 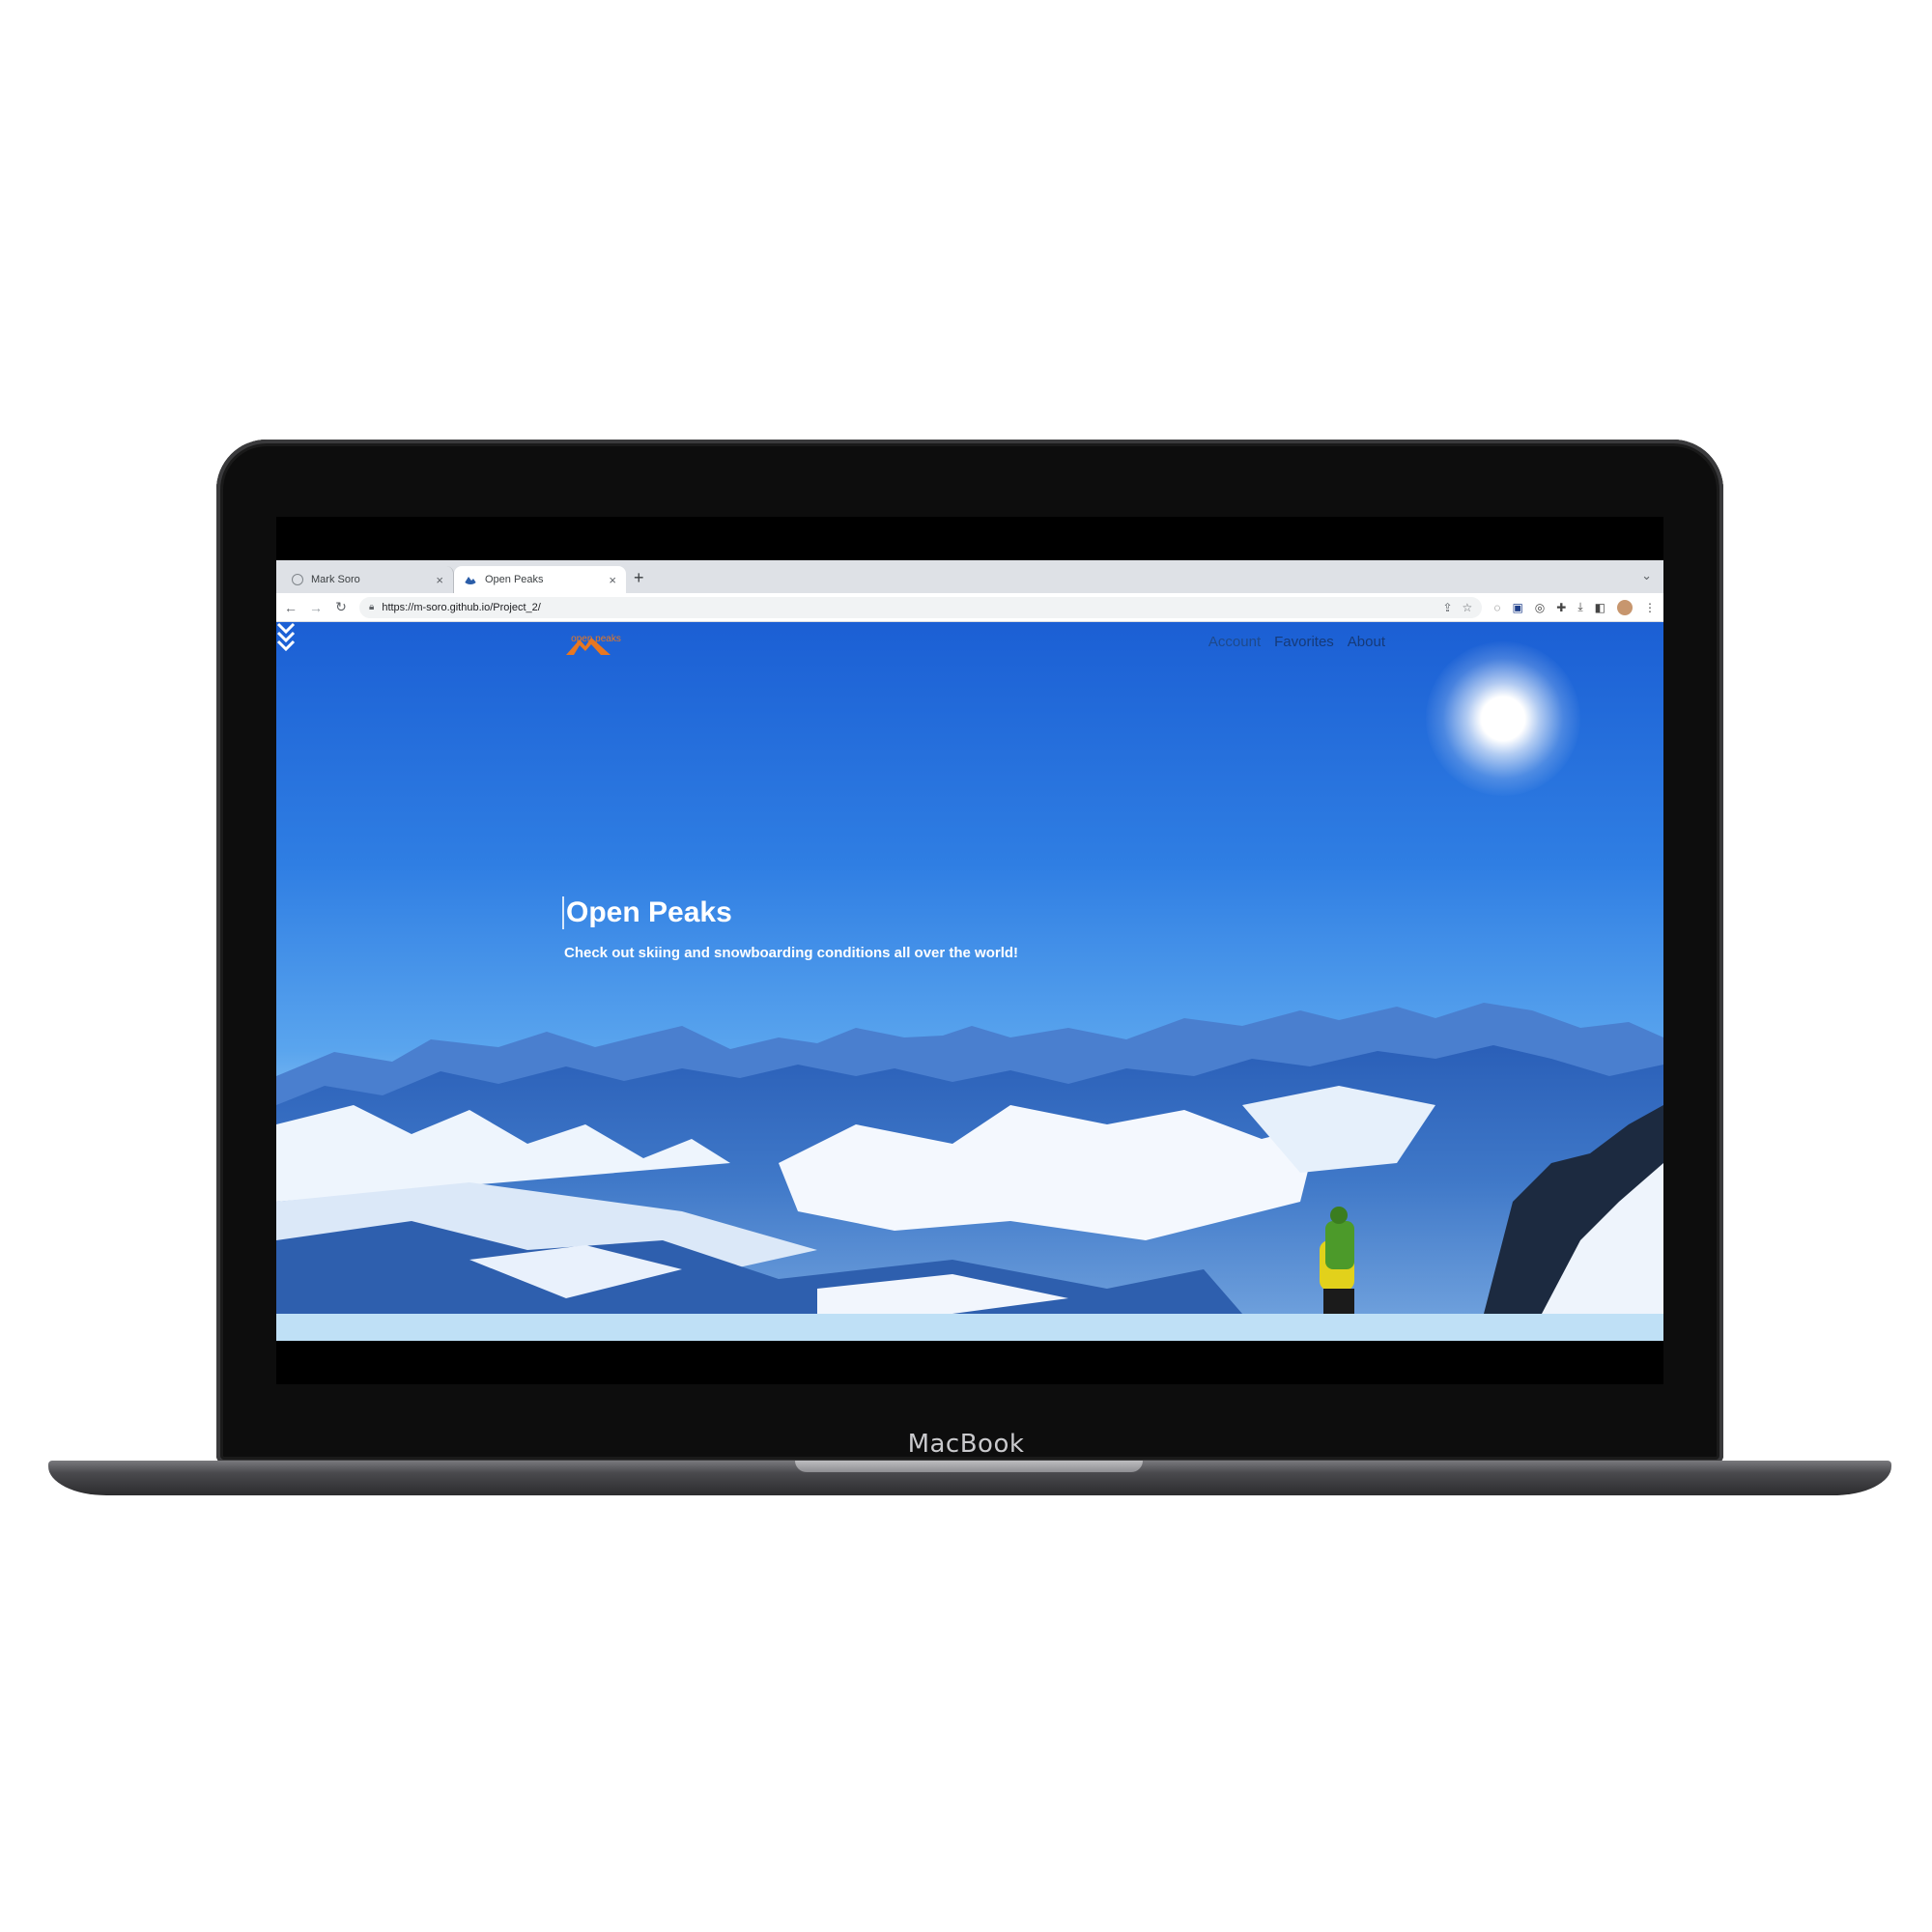 I want to click on site-logo: open peaks, so click(x=596, y=644).